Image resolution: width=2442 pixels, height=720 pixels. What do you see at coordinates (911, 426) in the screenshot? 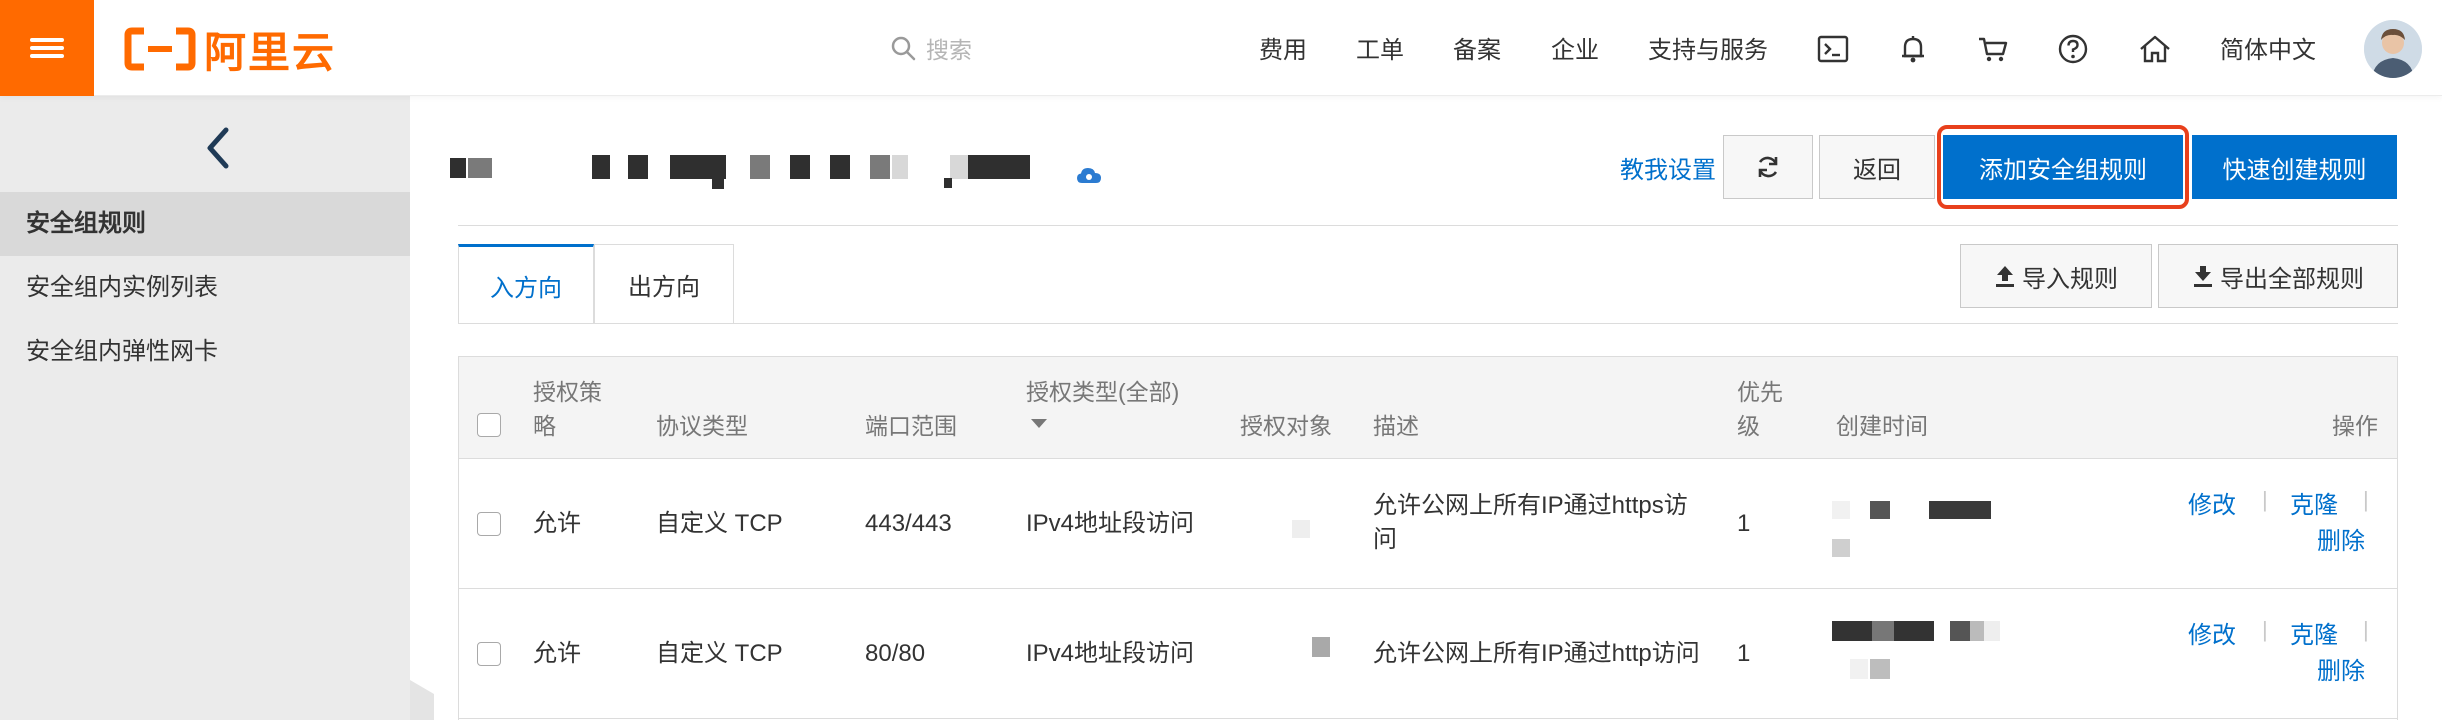
I see `col-port-range: 端口范围` at bounding box center [911, 426].